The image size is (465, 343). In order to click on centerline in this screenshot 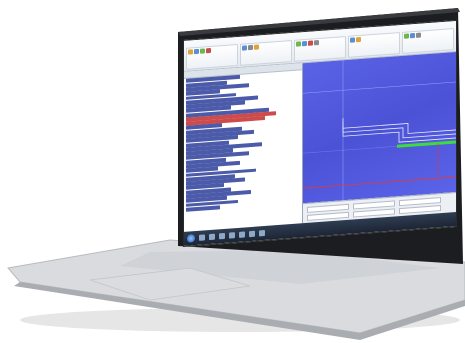, I will do `click(379, 182)`.